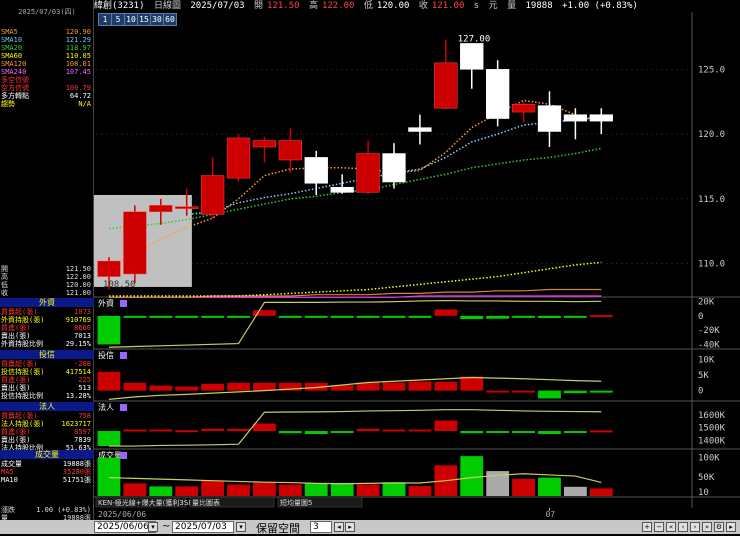 This screenshot has height=536, width=740. I want to click on volume-y-tick: 50K, so click(706, 478).